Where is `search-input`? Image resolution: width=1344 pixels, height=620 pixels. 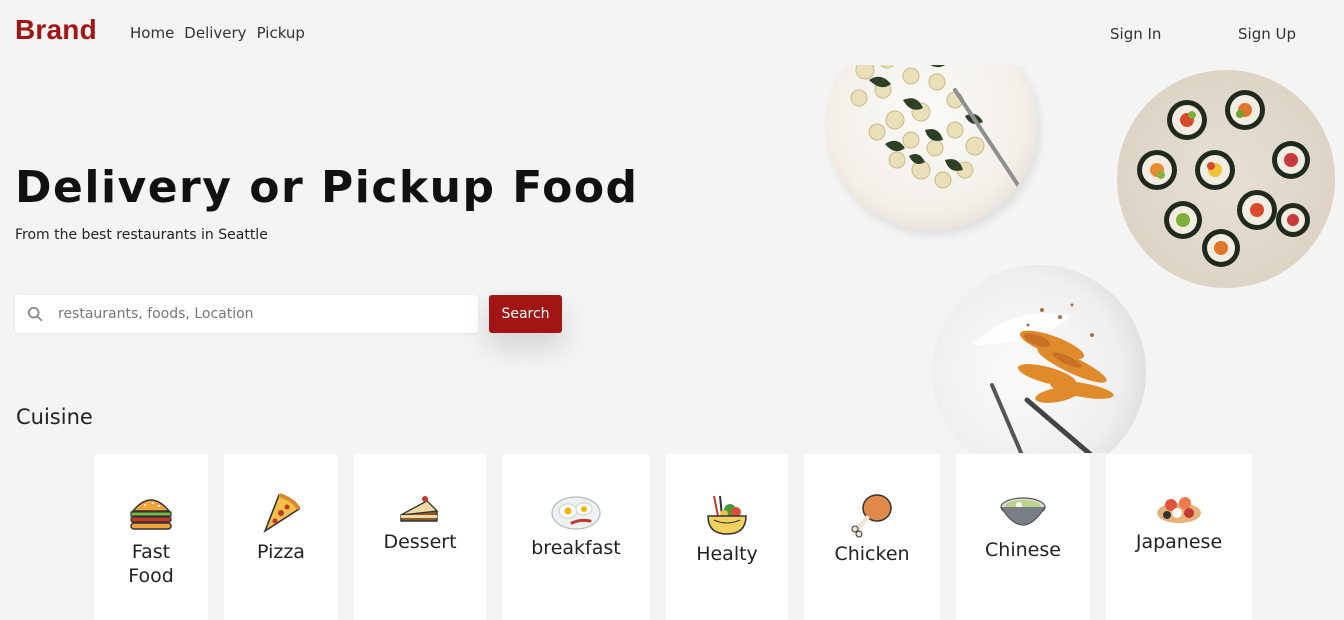
search-input is located at coordinates (255, 314).